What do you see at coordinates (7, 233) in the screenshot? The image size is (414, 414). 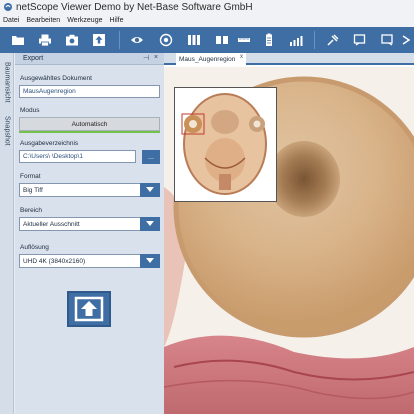 I see `side-tab-strip: Baumansicht Snapshot` at bounding box center [7, 233].